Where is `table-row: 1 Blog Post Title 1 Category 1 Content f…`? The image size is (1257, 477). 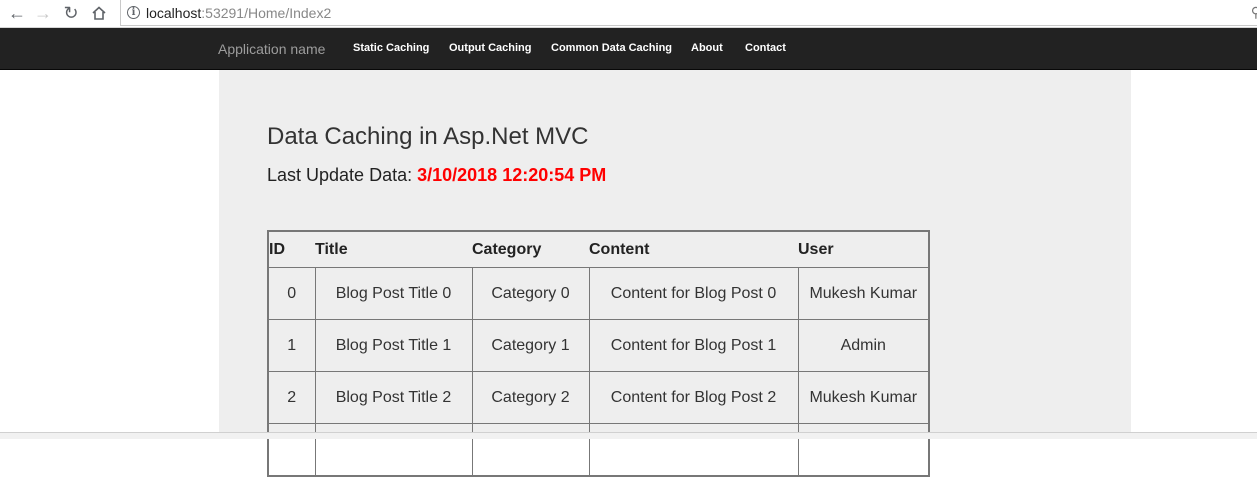 table-row: 1 Blog Post Title 1 Category 1 Content f… is located at coordinates (598, 345).